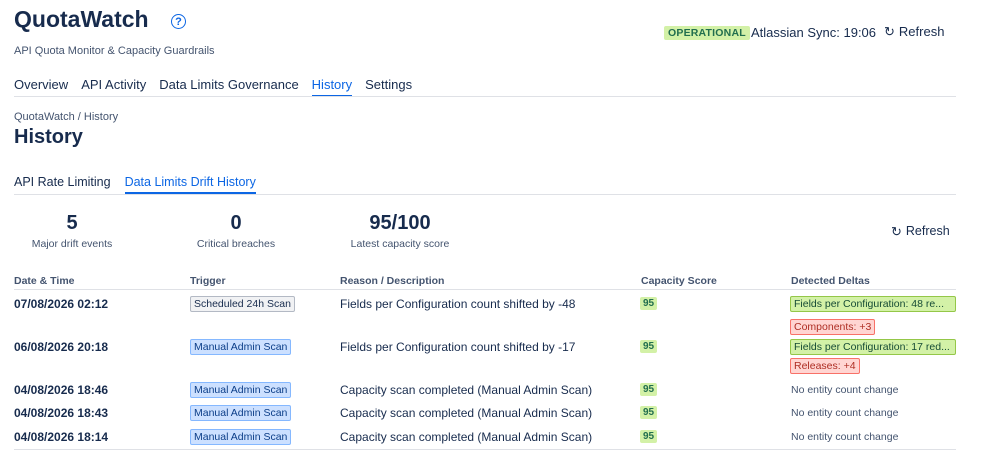 The width and height of the screenshot is (998, 473). Describe the element at coordinates (228, 87) in the screenshot. I see `tab-data-limits-governance: Data Limits Governance` at that location.